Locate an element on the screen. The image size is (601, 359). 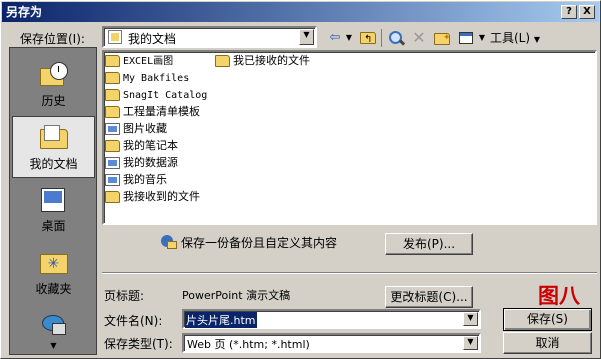
search-web-icon is located at coordinates (397, 38).